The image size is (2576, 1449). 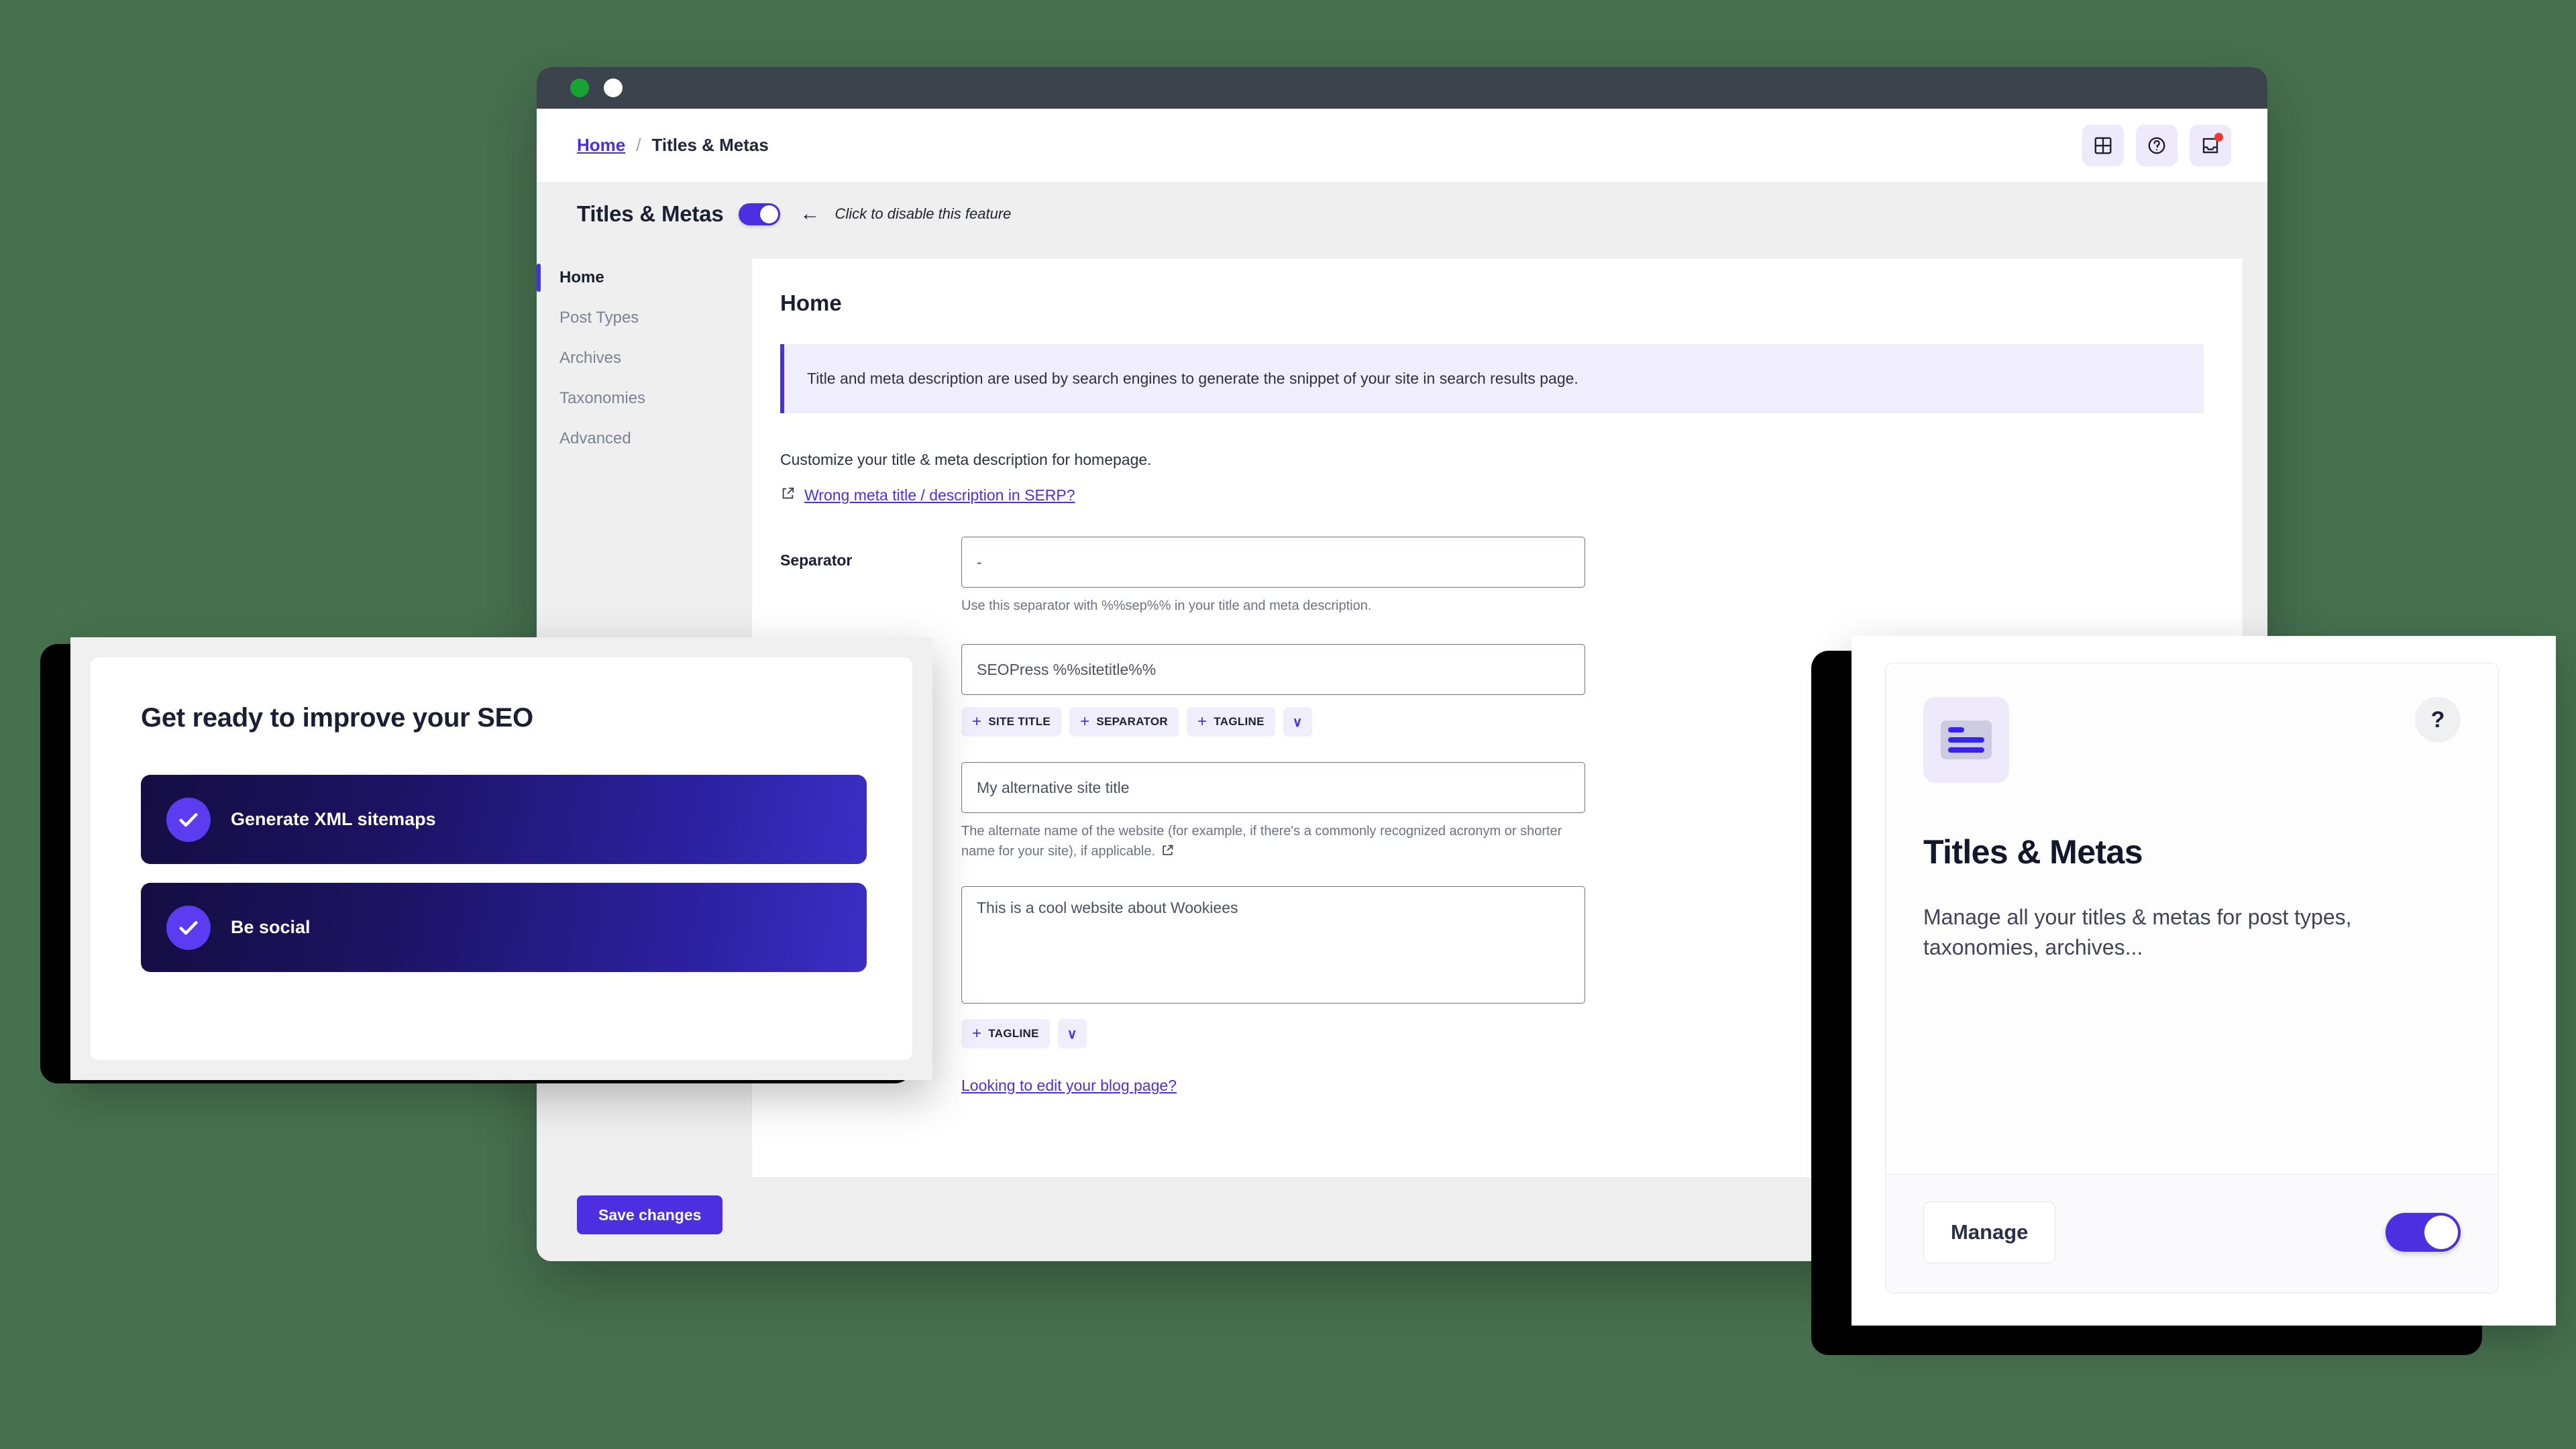 I want to click on window-titlebar, so click(x=1402, y=88).